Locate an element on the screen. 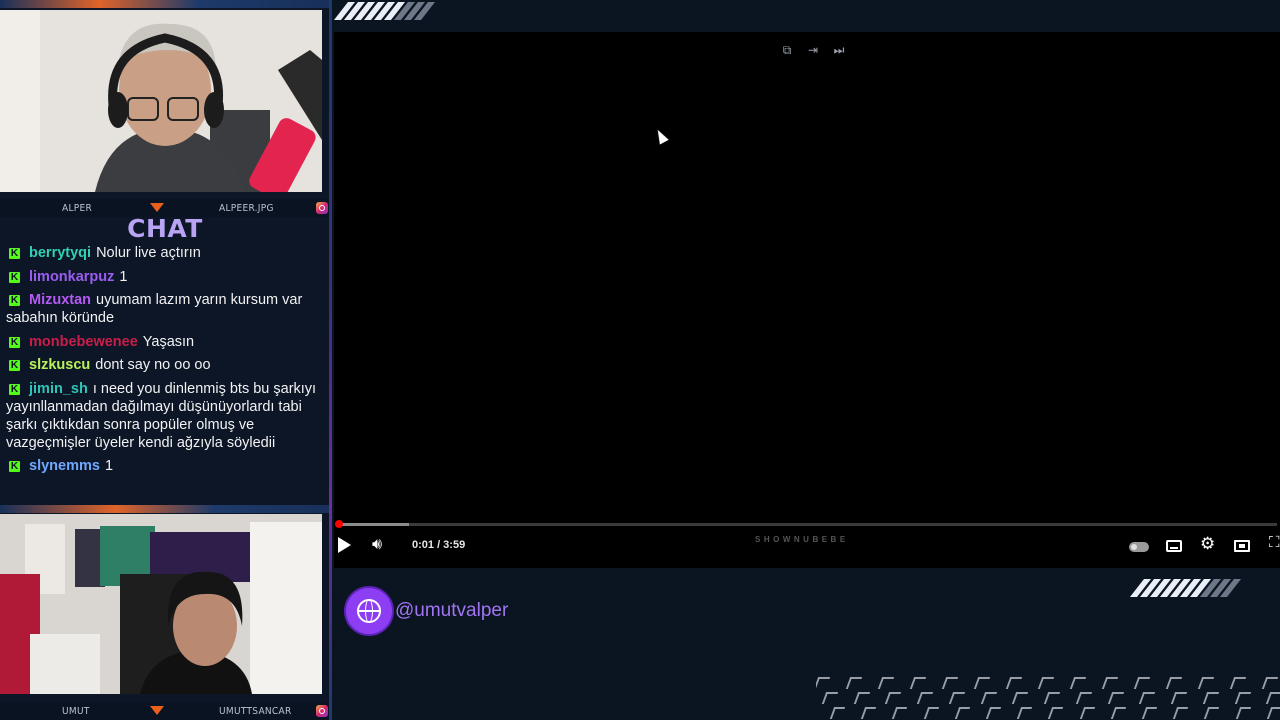 This screenshot has width=1280, height=720. skip-next-icon: ⏭ is located at coordinates (839, 50).